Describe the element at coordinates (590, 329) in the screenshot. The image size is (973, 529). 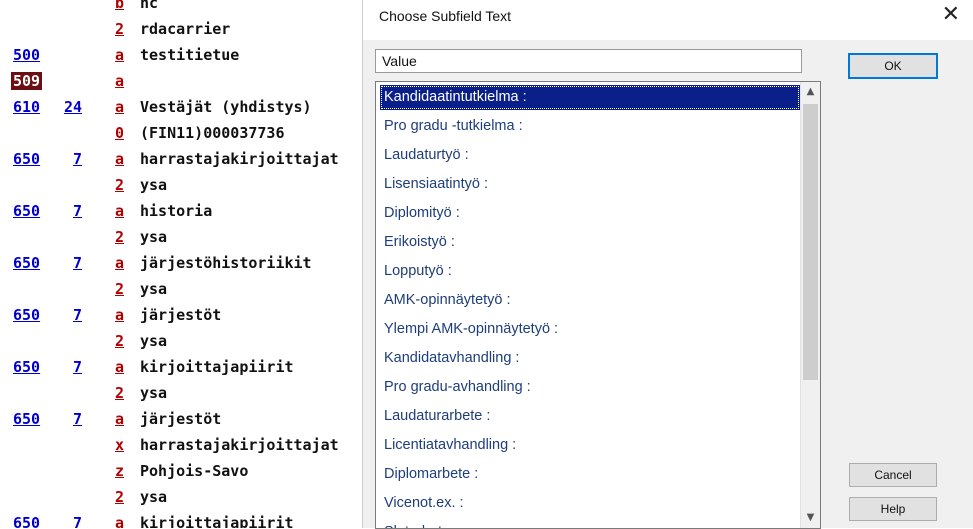
I see `list-item: Ylempi AMK-opinnäytetyö :` at that location.